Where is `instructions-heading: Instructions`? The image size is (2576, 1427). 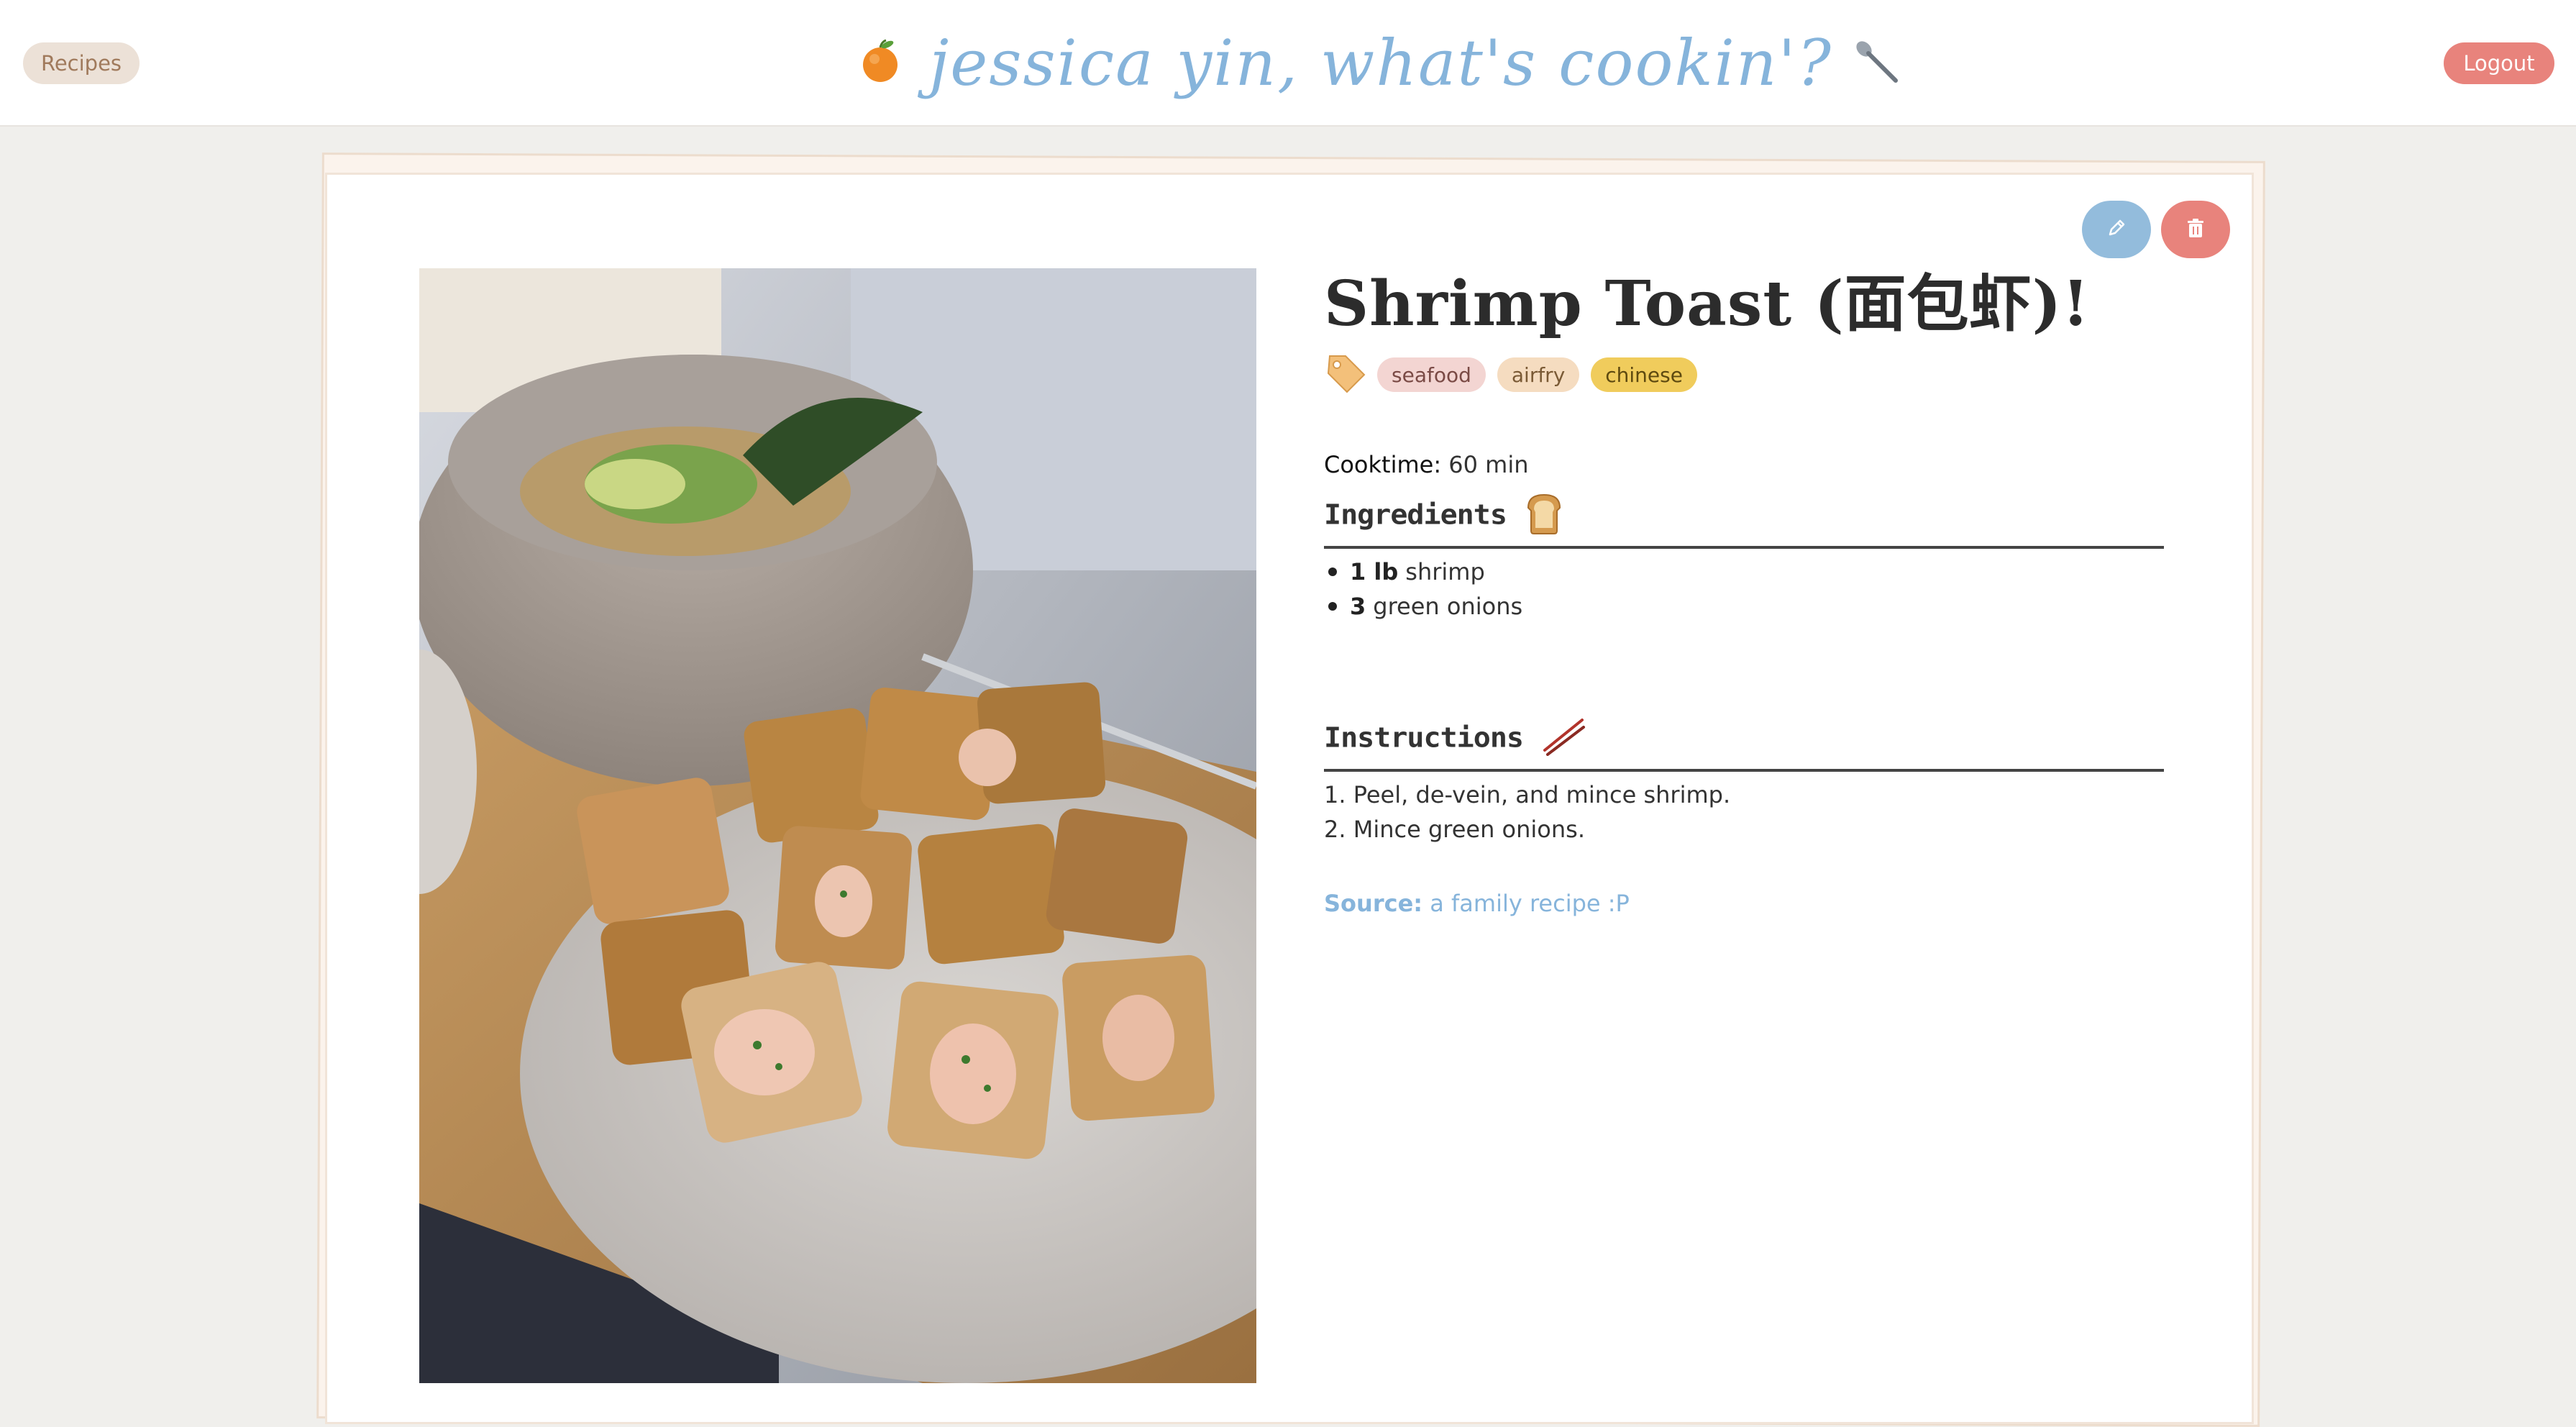
instructions-heading: Instructions is located at coordinates (1744, 741).